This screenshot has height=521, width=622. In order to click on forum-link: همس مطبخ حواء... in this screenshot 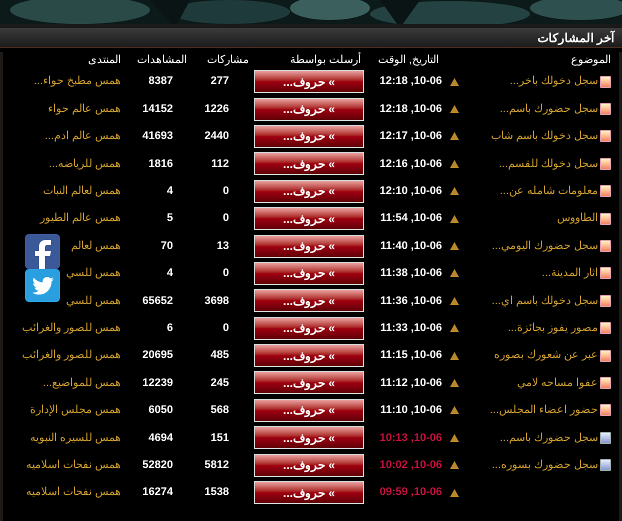, I will do `click(66, 81)`.